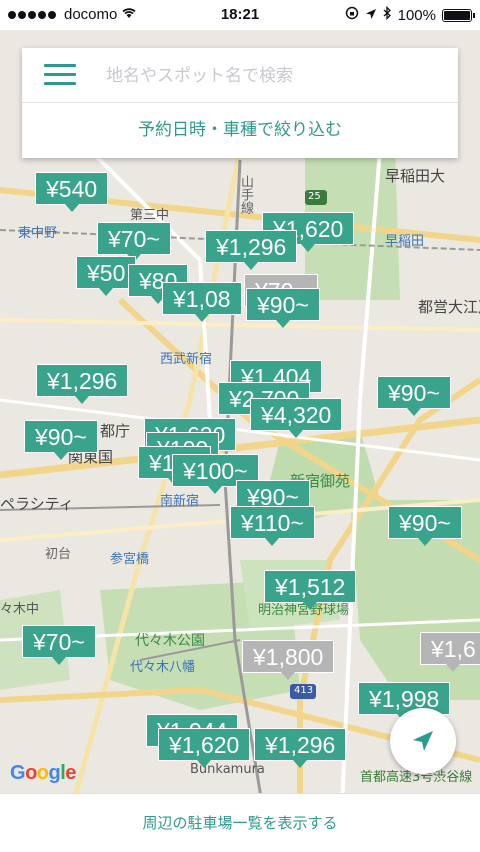  What do you see at coordinates (272, 526) in the screenshot?
I see `price-pin: ¥110~` at bounding box center [272, 526].